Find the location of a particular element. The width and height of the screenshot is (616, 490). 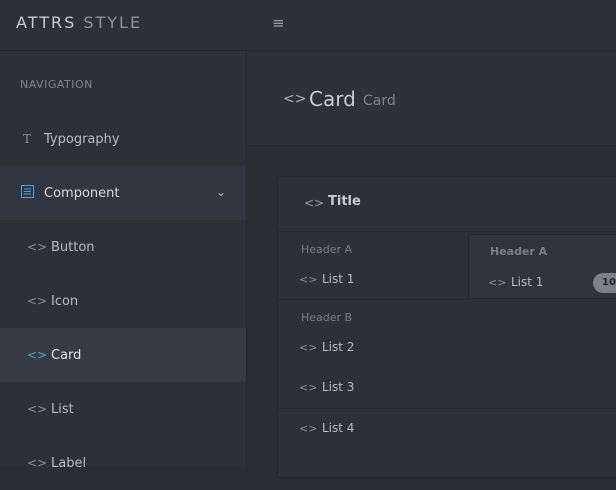

sidebar-item-component: Component ⌄ is located at coordinates (123, 193).